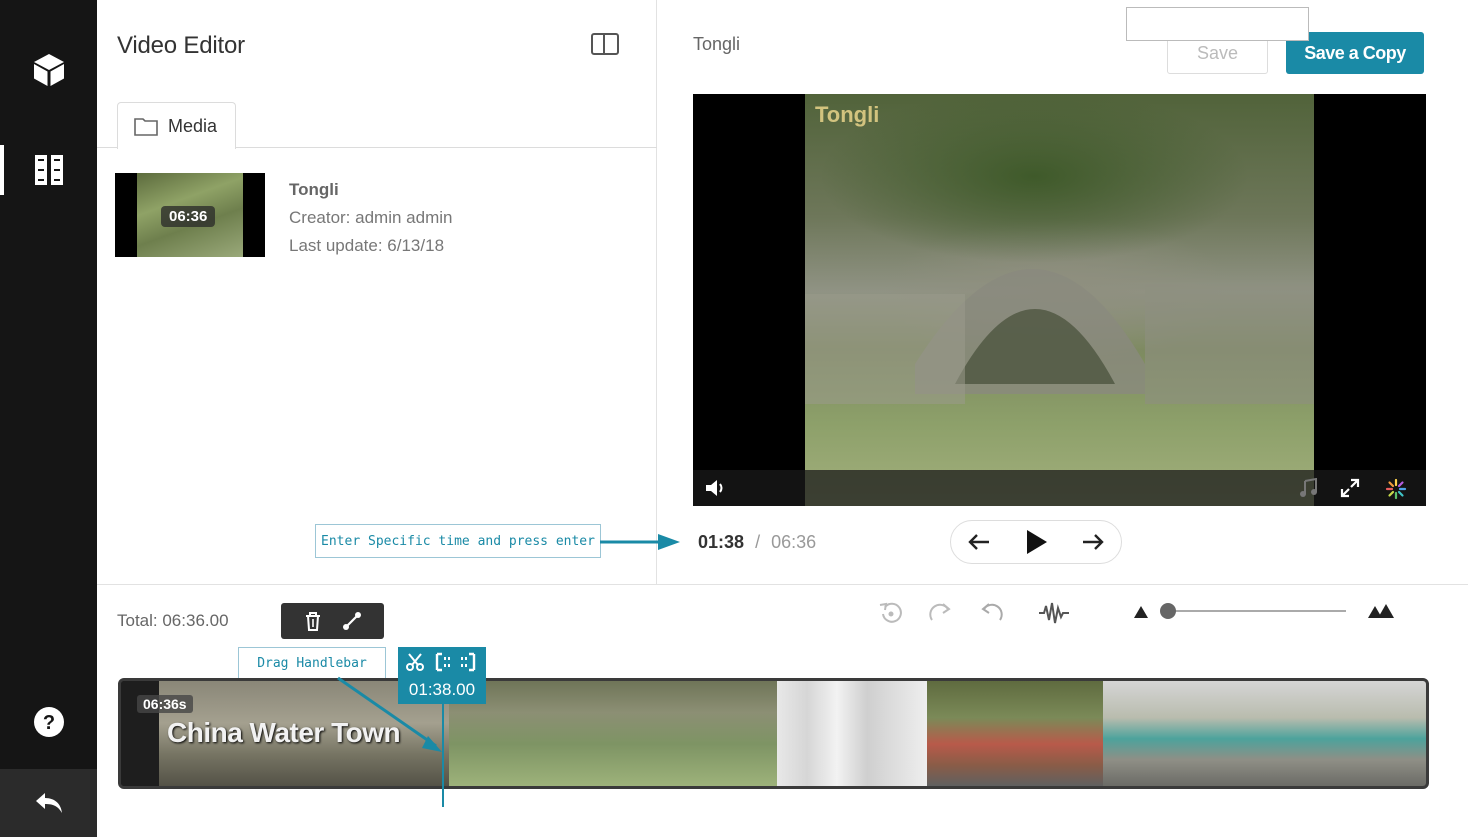 Image resolution: width=1468 pixels, height=837 pixels. What do you see at coordinates (1168, 611) in the screenshot?
I see `zoom-slider-handle` at bounding box center [1168, 611].